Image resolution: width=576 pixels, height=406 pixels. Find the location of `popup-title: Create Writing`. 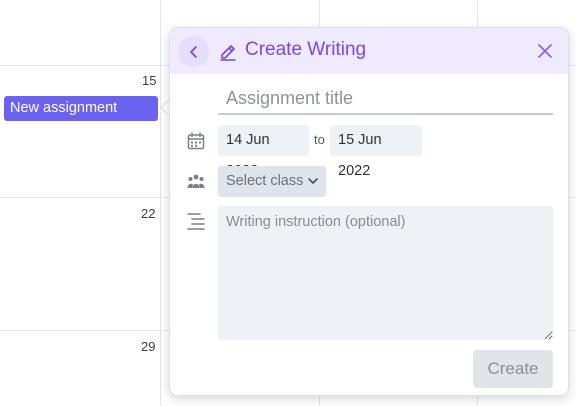

popup-title: Create Writing is located at coordinates (306, 49).